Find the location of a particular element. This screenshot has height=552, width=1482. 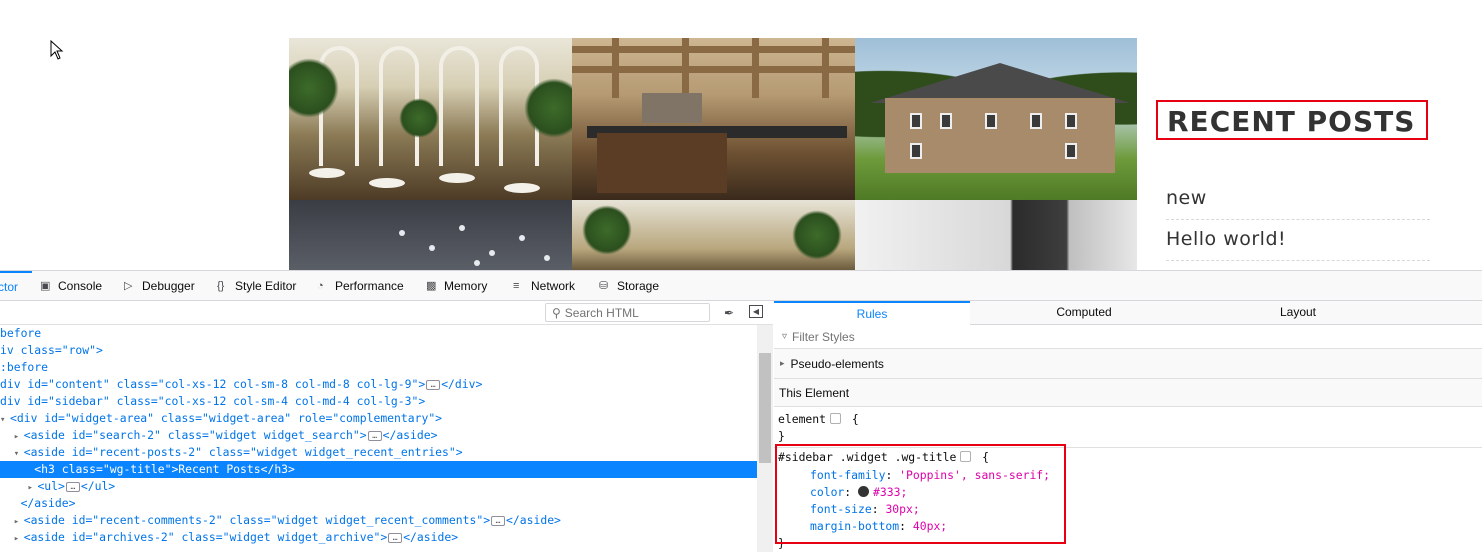

tab-performance-label: Performance is located at coordinates (369, 286).